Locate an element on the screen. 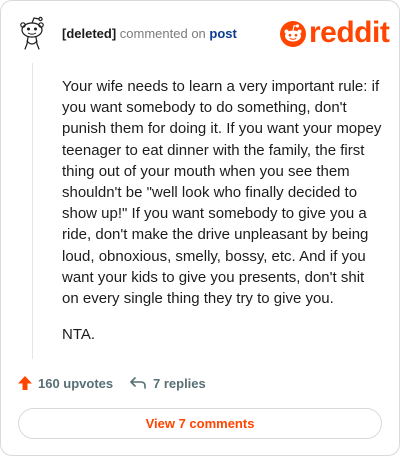 This screenshot has width=400, height=456. upvote-count: 160 upvotes is located at coordinates (76, 383).